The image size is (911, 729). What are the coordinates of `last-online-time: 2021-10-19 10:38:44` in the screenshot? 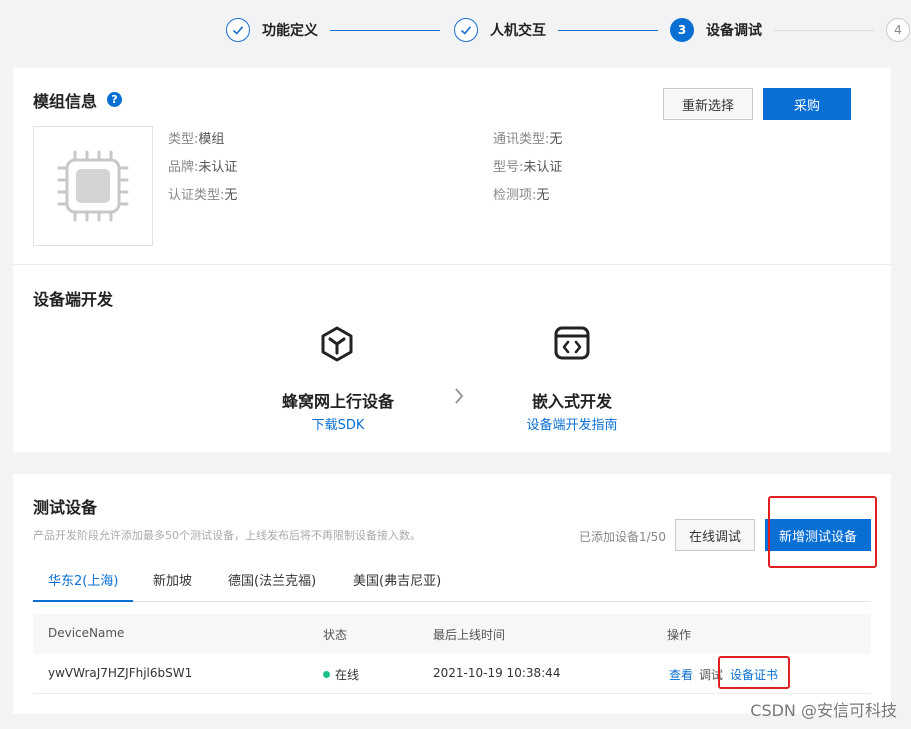 It's located at (497, 673).